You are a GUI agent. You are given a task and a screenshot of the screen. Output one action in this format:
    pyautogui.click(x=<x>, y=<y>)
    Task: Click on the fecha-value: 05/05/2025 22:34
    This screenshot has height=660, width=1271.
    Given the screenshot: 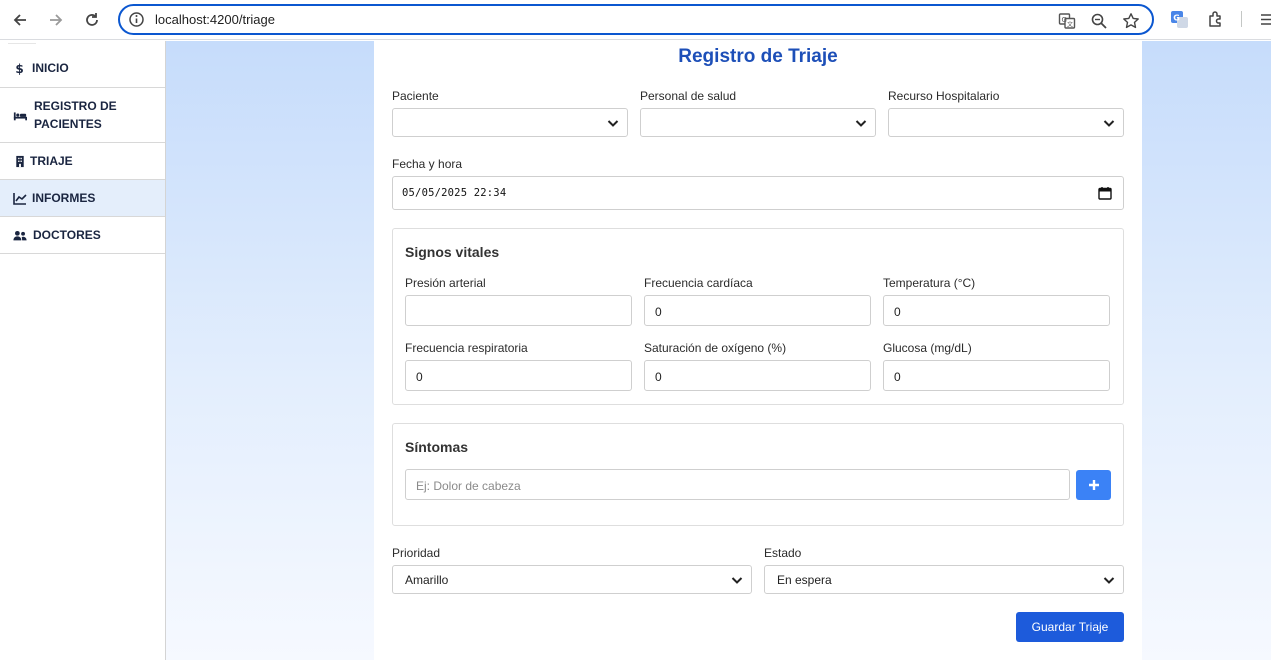 What is the action you would take?
    pyautogui.click(x=454, y=193)
    